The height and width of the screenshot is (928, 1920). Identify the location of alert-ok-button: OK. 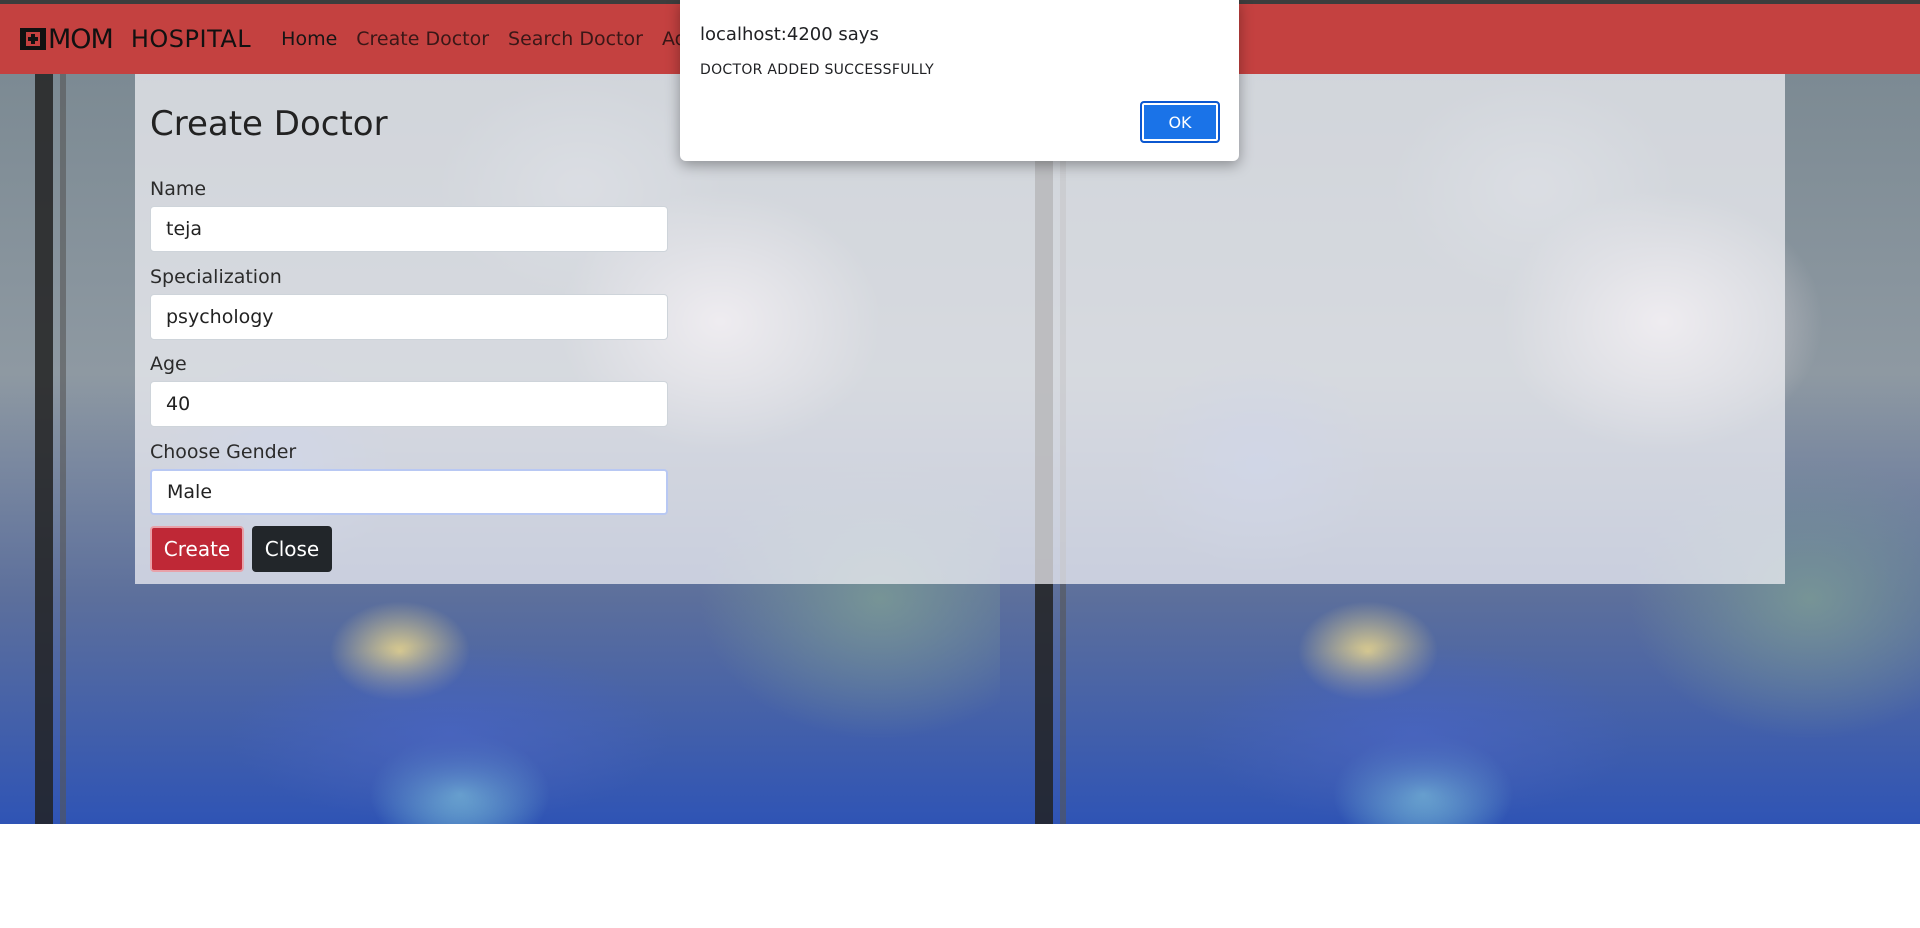
(1180, 122).